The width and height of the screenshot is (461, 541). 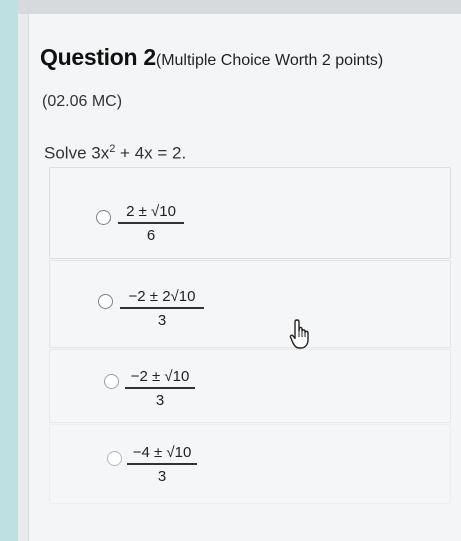 I want to click on top-bar, so click(x=239, y=7).